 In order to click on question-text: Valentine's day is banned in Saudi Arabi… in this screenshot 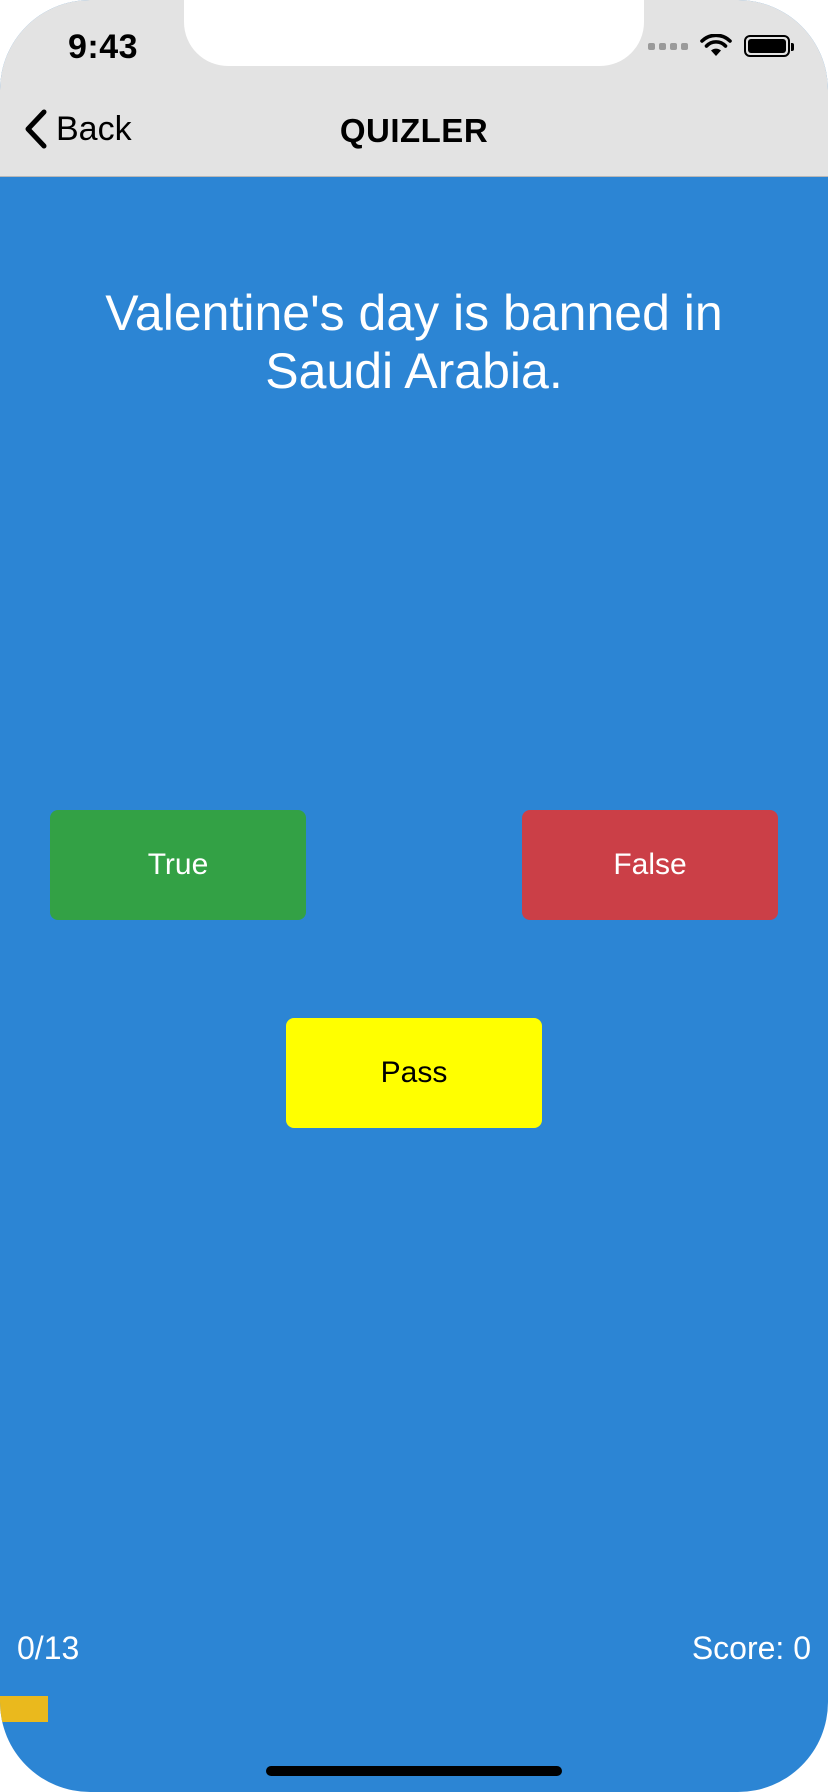, I will do `click(414, 342)`.